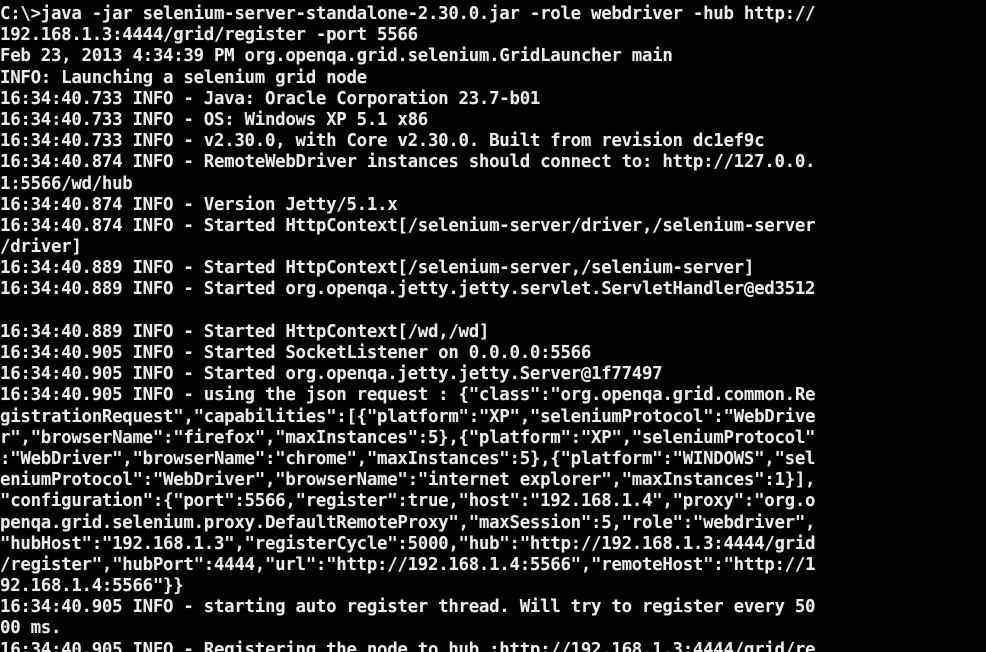 The image size is (986, 652). What do you see at coordinates (31, 628) in the screenshot?
I see `terminal-line: 00 ms.` at bounding box center [31, 628].